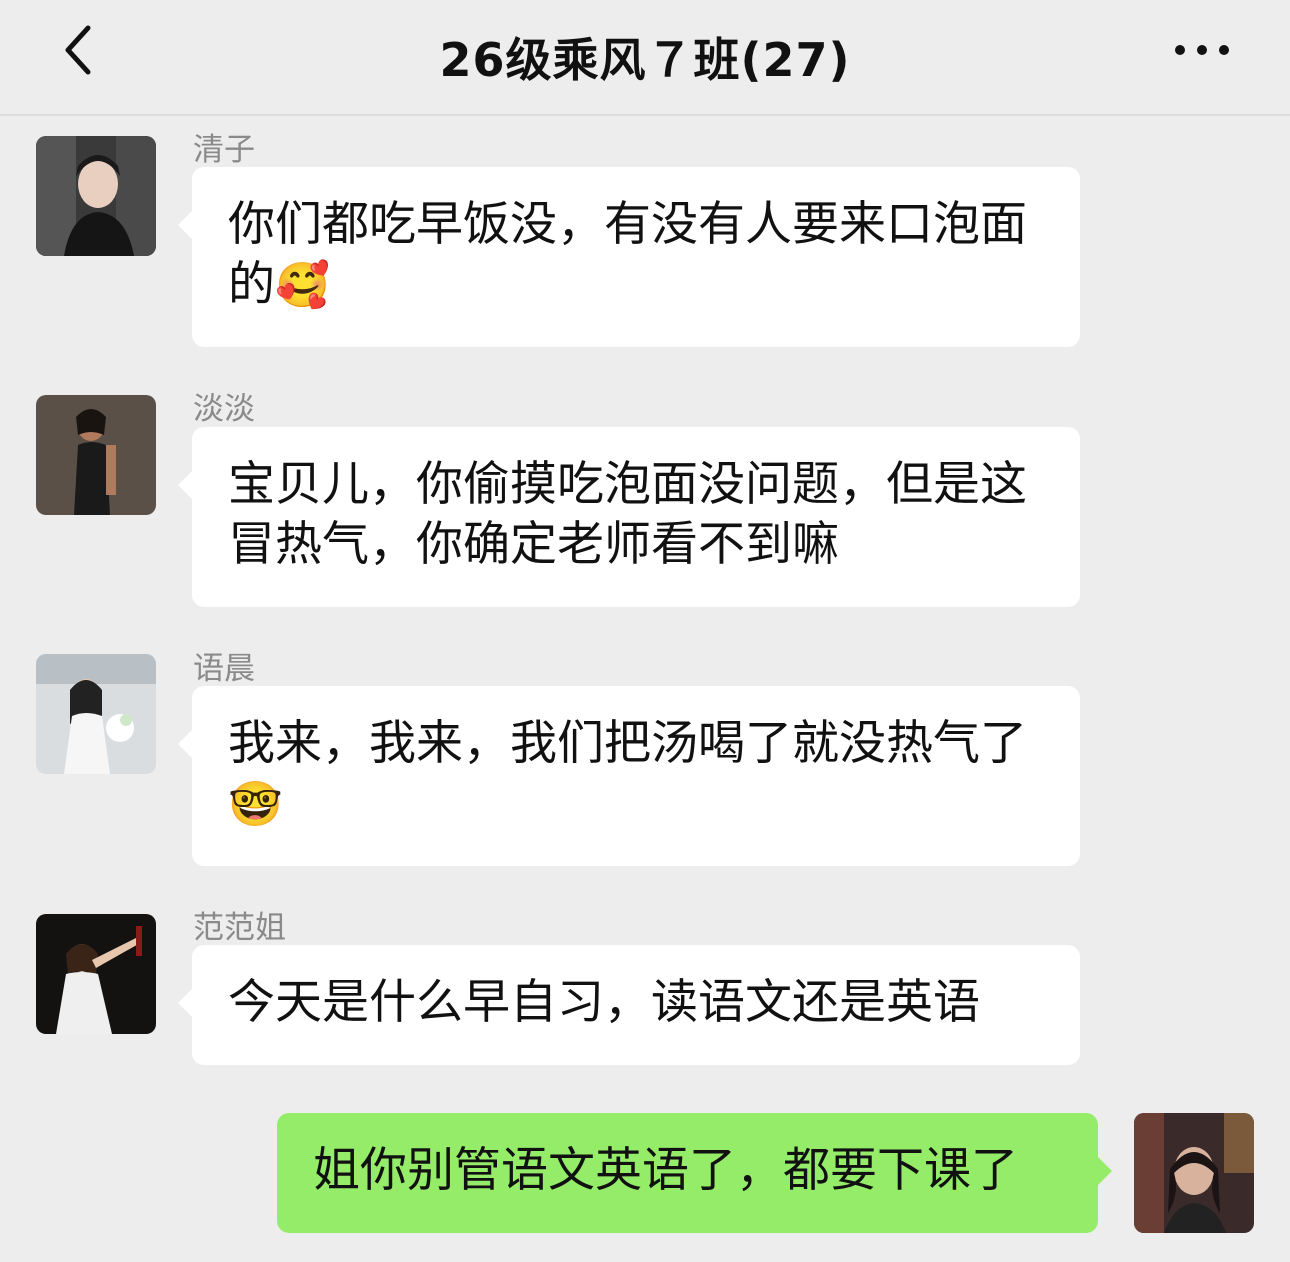 Image resolution: width=1290 pixels, height=1262 pixels. Describe the element at coordinates (224, 669) in the screenshot. I see `sender-name: 语晨` at that location.